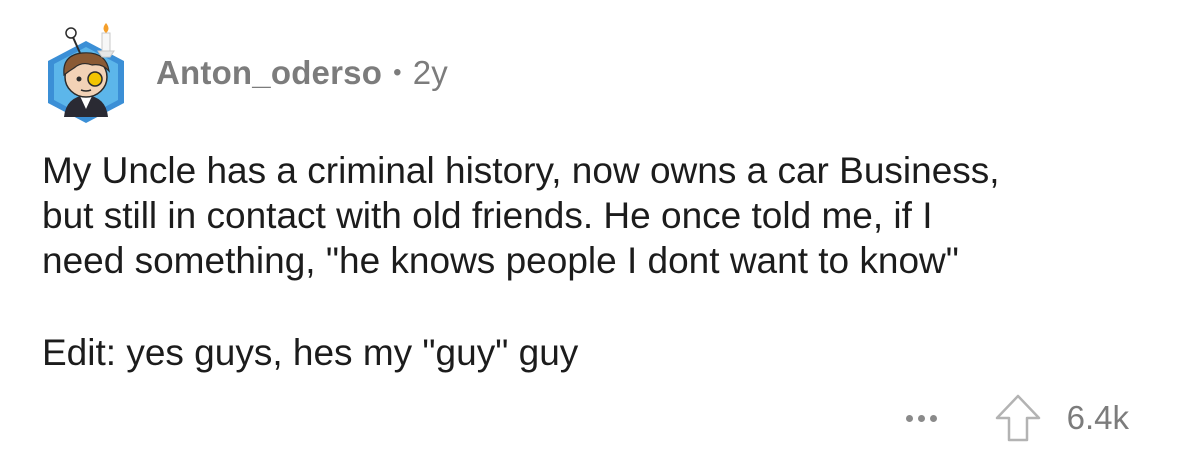 This screenshot has width=1179, height=457. I want to click on more-dots-icon, so click(921, 418).